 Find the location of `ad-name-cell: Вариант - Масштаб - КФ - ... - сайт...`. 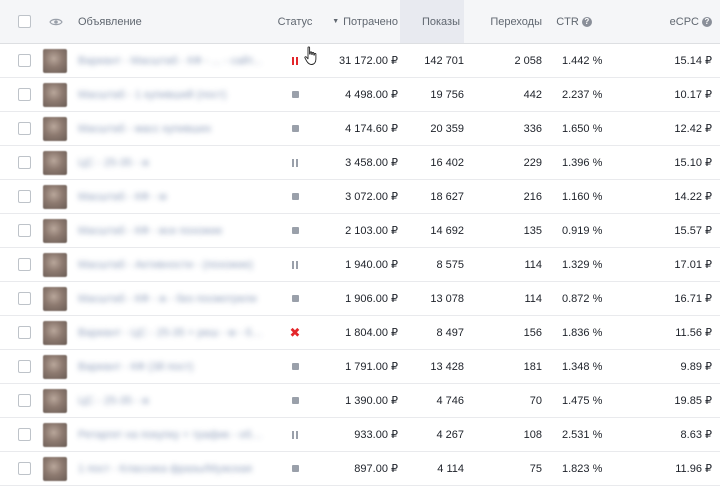

ad-name-cell: Вариант - Масштаб - КФ - ... - сайт... is located at coordinates (173, 60).